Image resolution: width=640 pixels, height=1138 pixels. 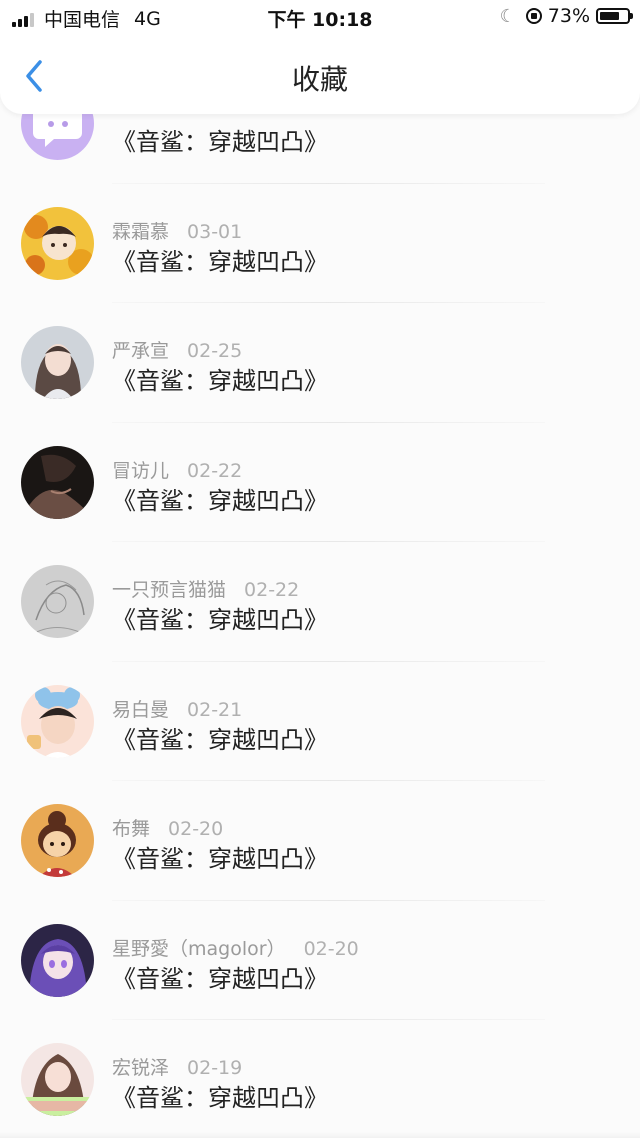 What do you see at coordinates (609, 16) in the screenshot?
I see `battery-fill` at bounding box center [609, 16].